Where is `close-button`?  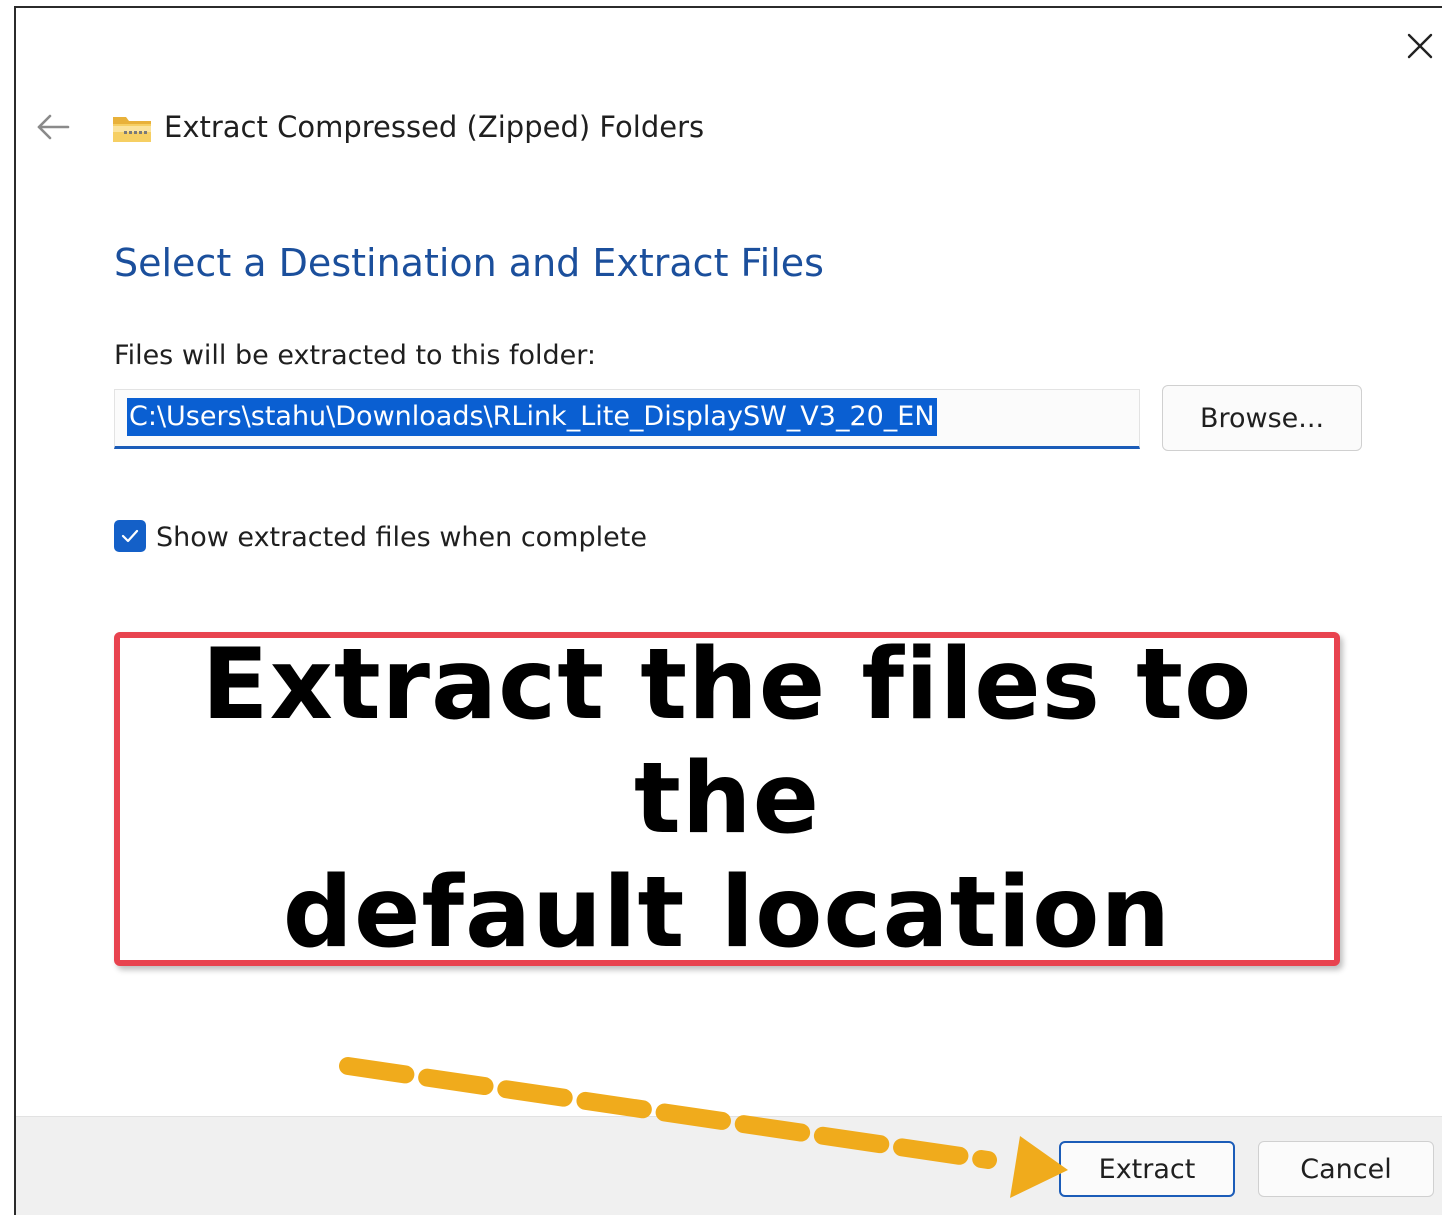
close-button is located at coordinates (1420, 46).